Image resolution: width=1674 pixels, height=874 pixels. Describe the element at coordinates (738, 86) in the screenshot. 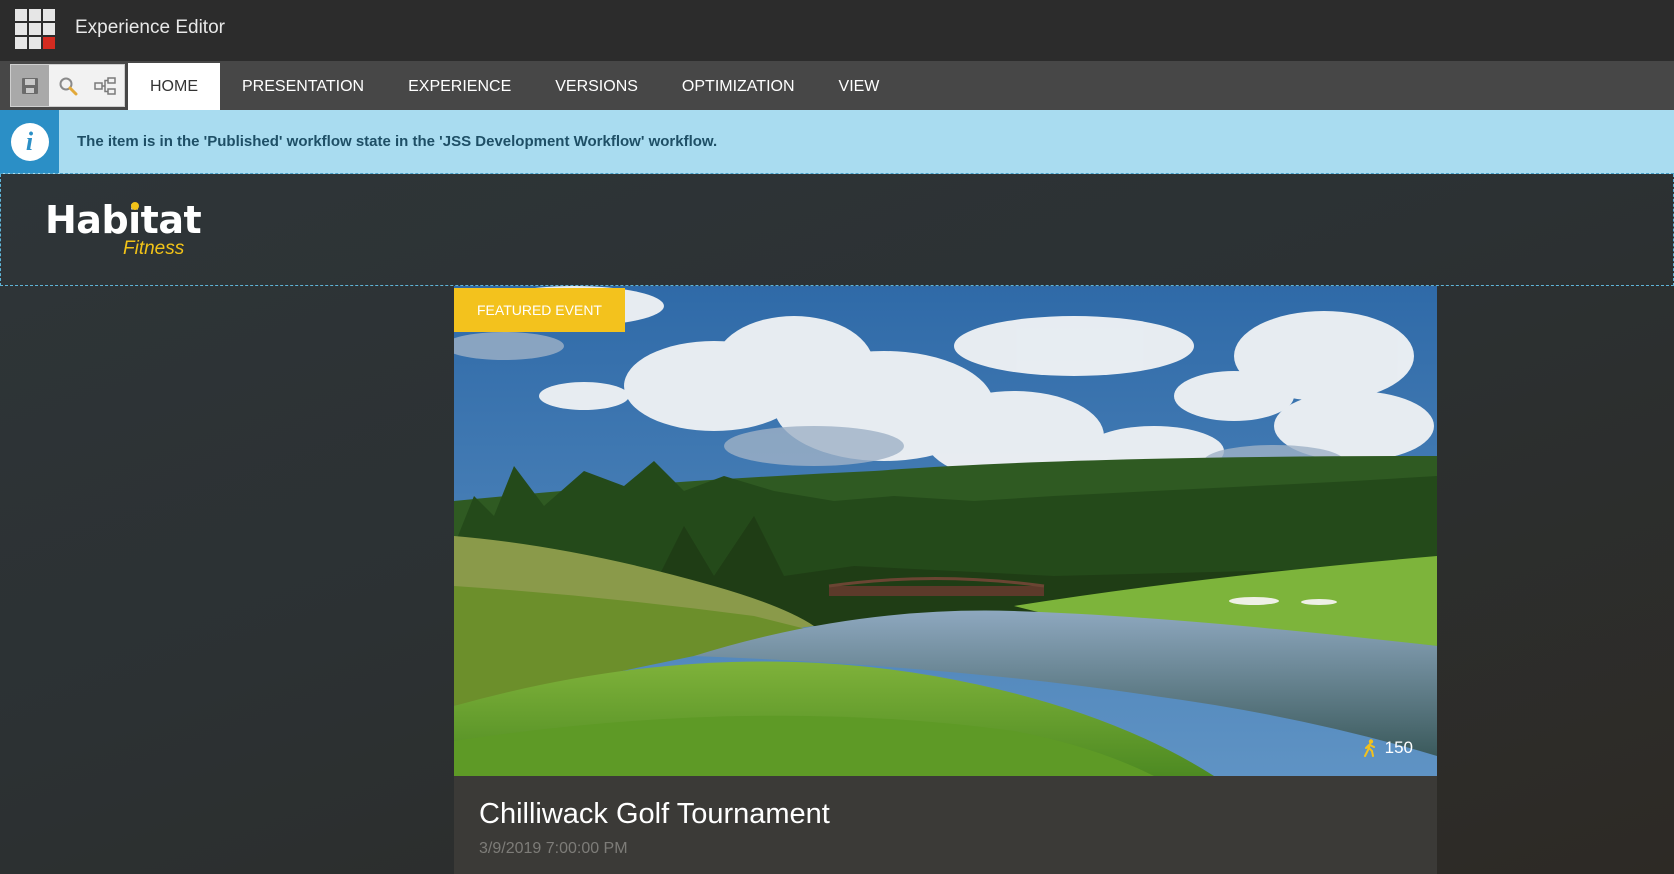

I see `tab-optimization: OPTIMIZATION` at that location.